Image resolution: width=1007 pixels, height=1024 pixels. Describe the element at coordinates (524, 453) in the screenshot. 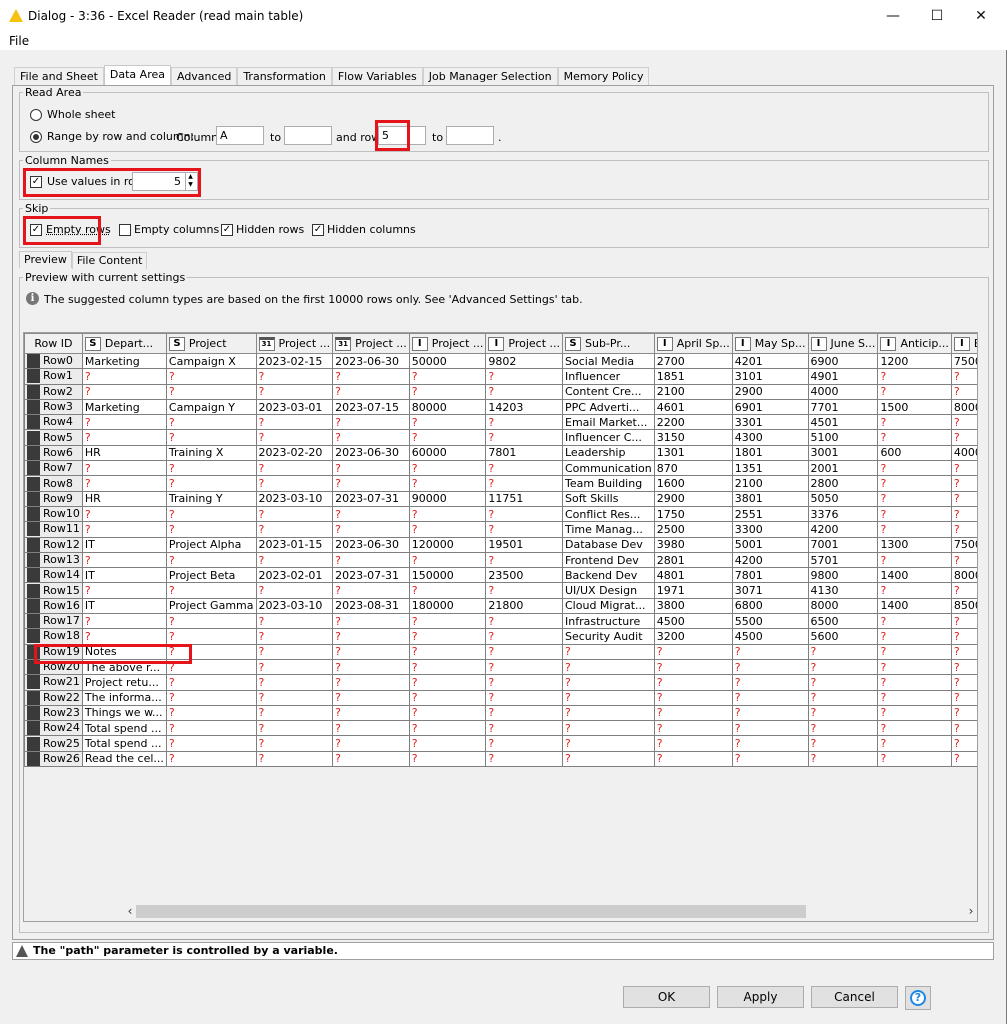

I see `table-cell: 7801` at that location.